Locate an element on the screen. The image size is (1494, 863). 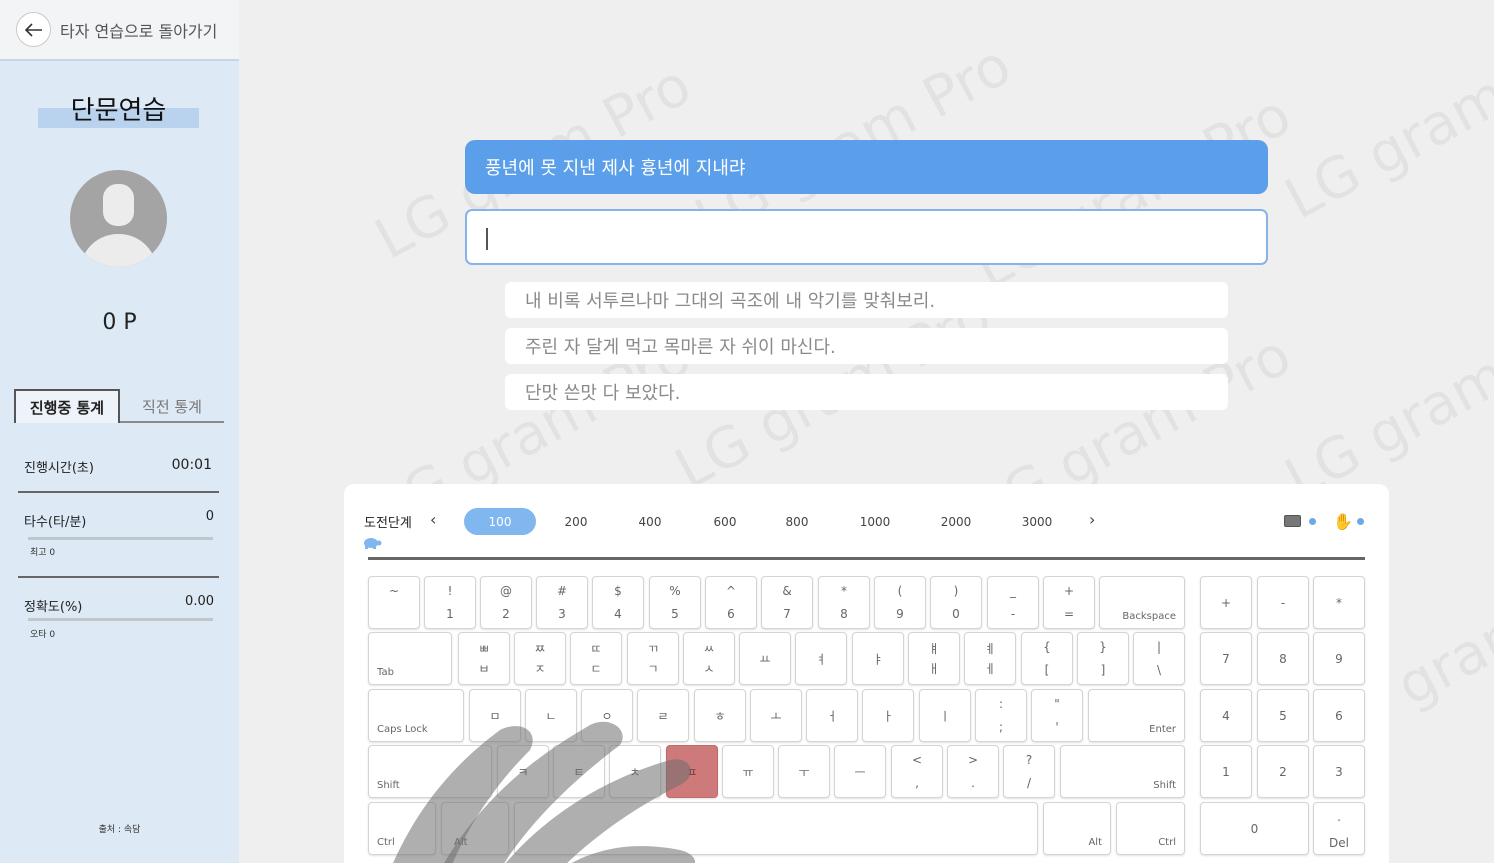
avatar-head is located at coordinates (118, 205).